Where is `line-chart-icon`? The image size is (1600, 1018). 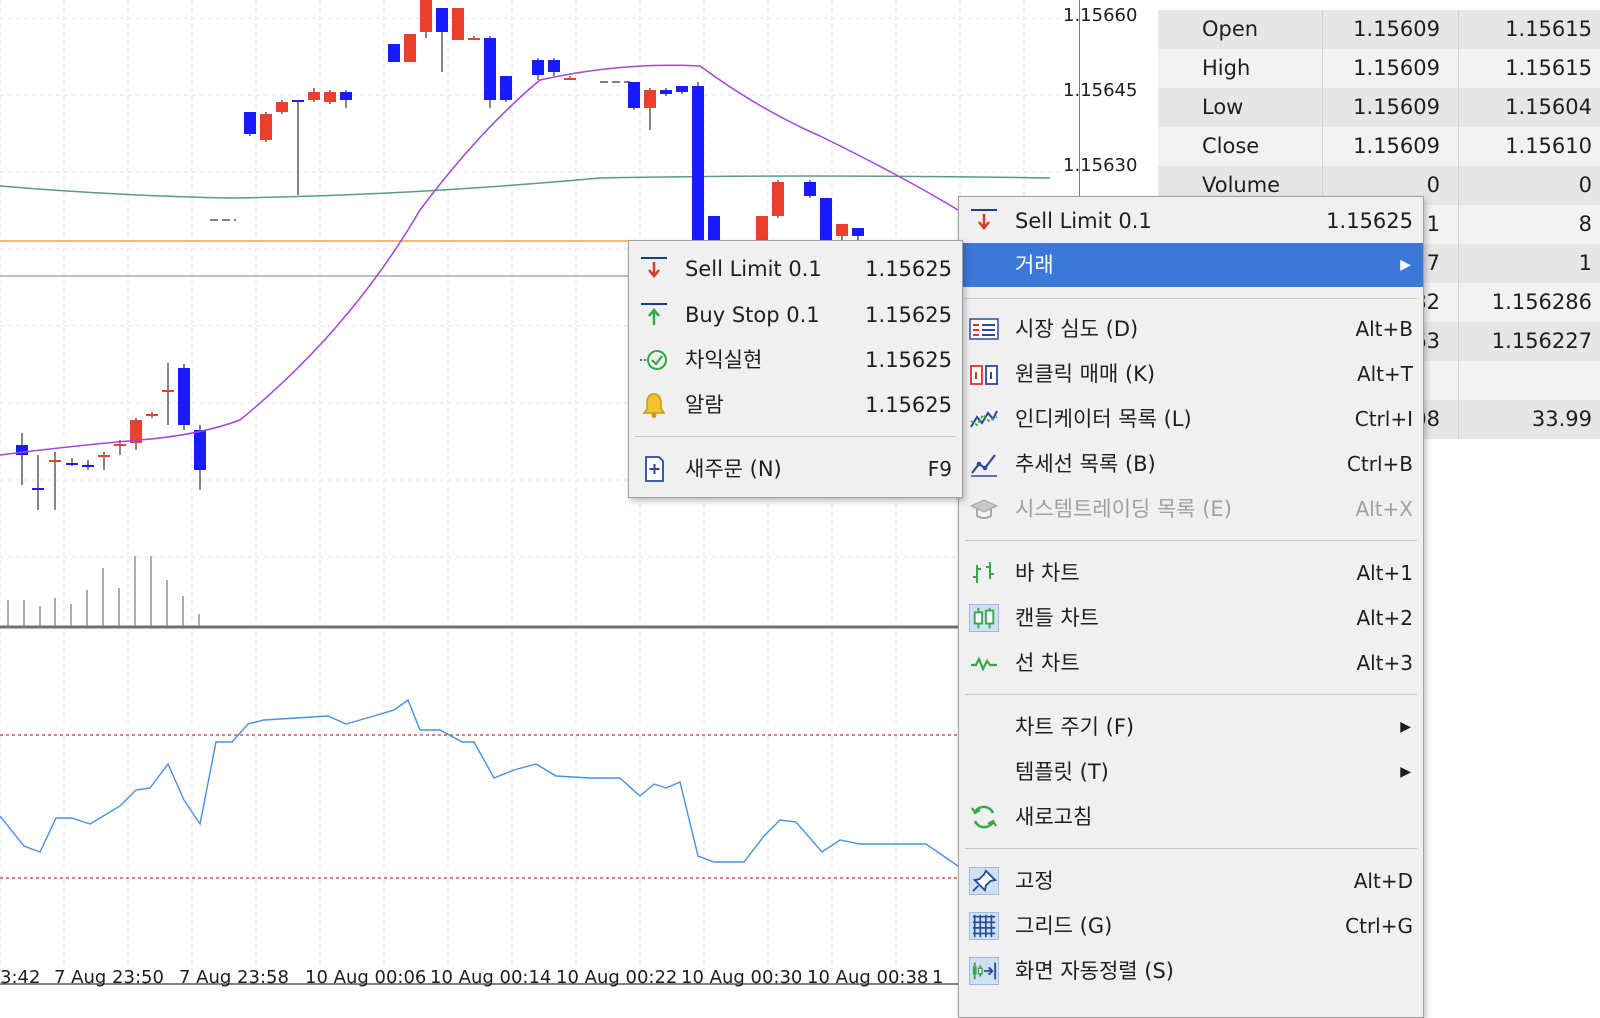 line-chart-icon is located at coordinates (984, 663).